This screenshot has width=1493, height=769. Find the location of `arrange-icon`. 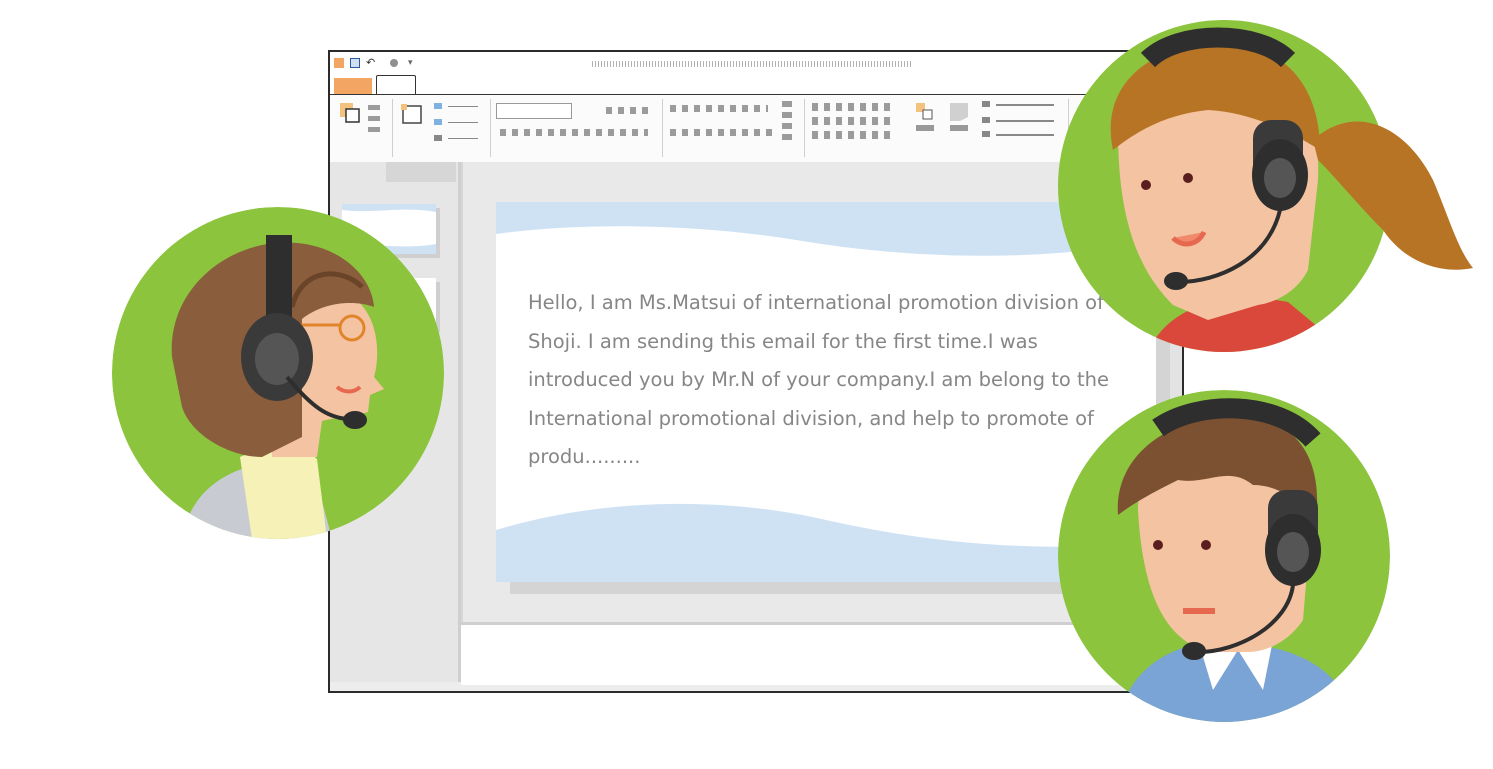

arrange-icon is located at coordinates (927, 118).